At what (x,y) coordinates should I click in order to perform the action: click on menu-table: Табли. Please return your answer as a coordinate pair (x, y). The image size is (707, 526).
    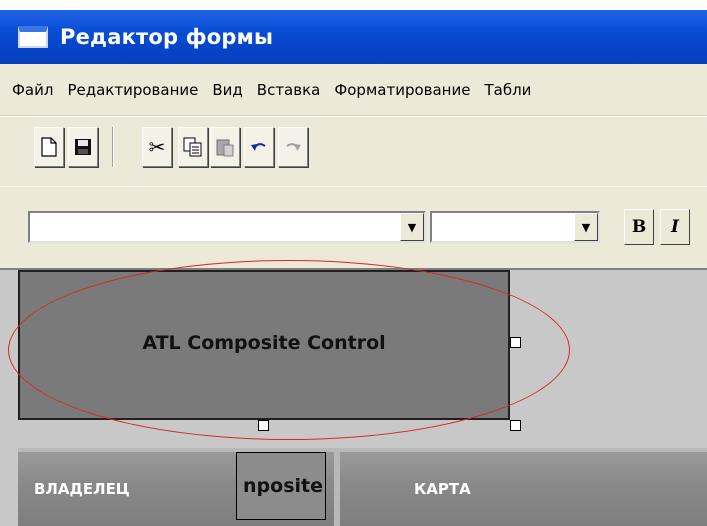
    Looking at the image, I should click on (507, 90).